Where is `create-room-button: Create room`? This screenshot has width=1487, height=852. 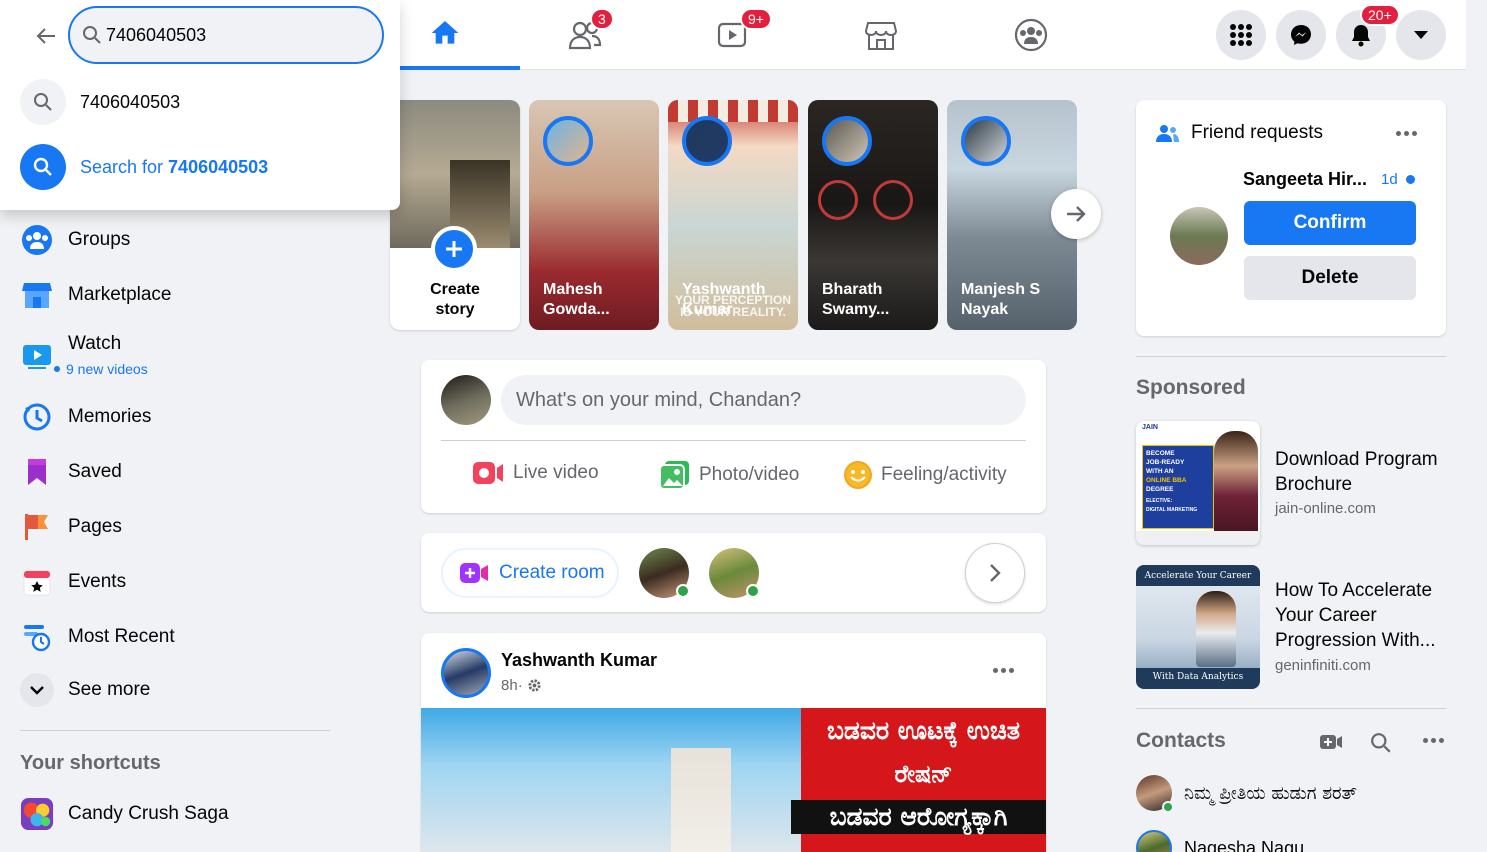
create-room-button: Create room is located at coordinates (530, 573).